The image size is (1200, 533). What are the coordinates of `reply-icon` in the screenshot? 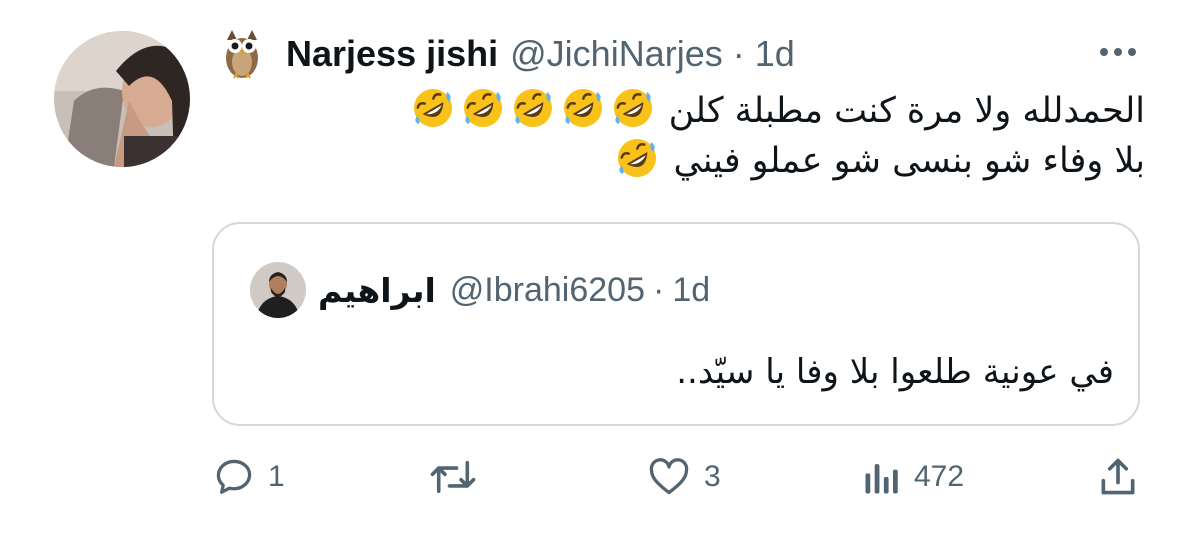 It's located at (234, 476).